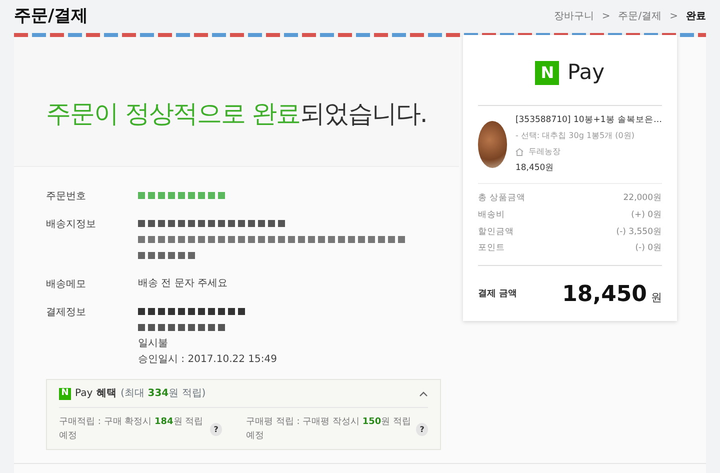 The width and height of the screenshot is (720, 473). What do you see at coordinates (535, 168) in the screenshot?
I see `product-price: 18,450원` at bounding box center [535, 168].